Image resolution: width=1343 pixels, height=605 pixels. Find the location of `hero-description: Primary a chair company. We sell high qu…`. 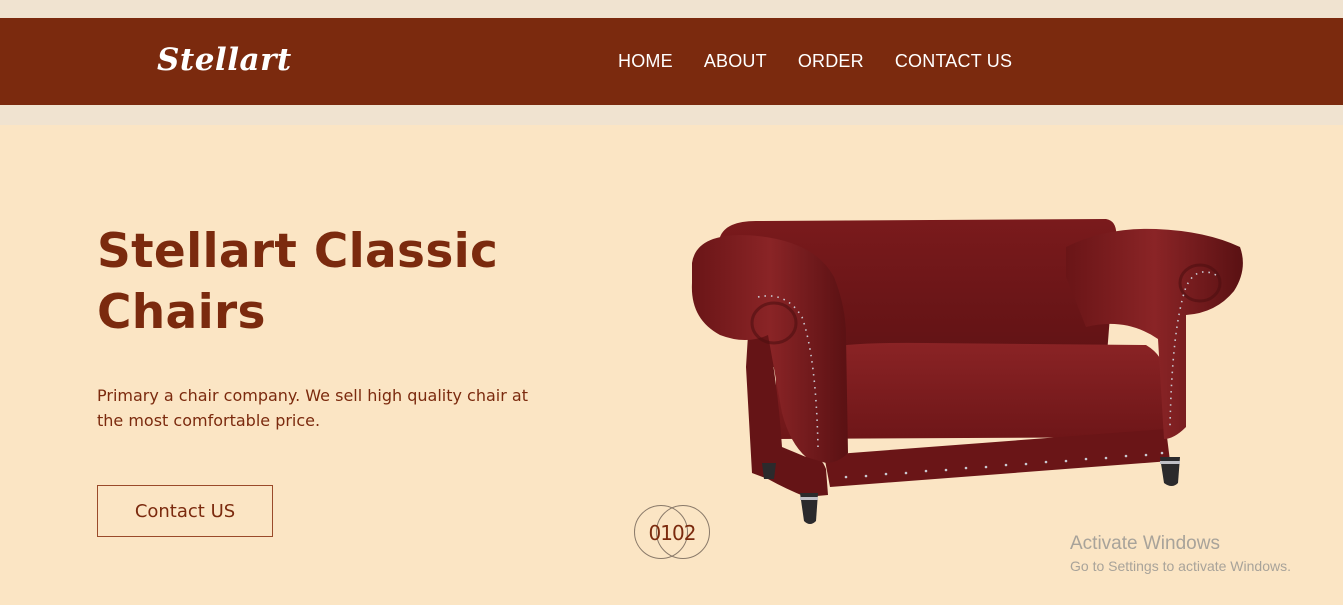

hero-description: Primary a chair company. We sell high qu… is located at coordinates (312, 408).